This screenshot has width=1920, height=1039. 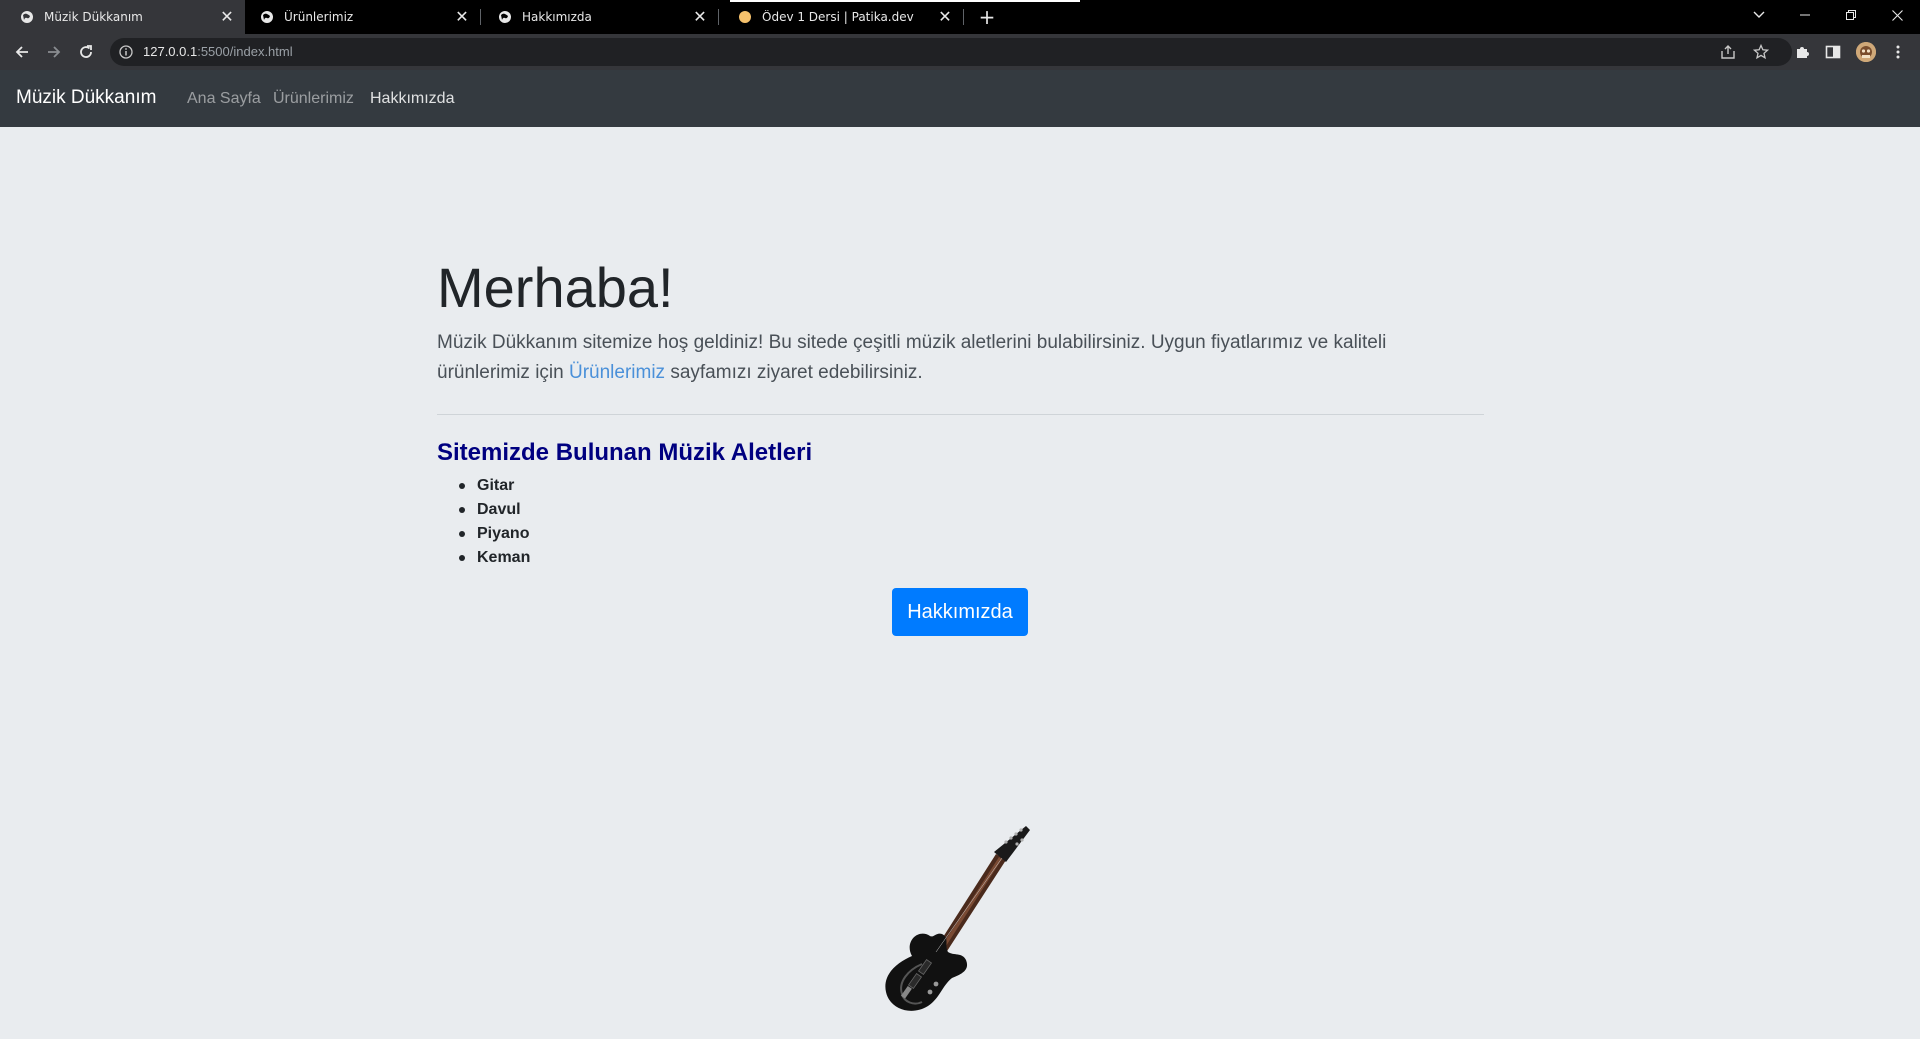 What do you see at coordinates (245, 51) in the screenshot?
I see `url-path: :5500/index.html` at bounding box center [245, 51].